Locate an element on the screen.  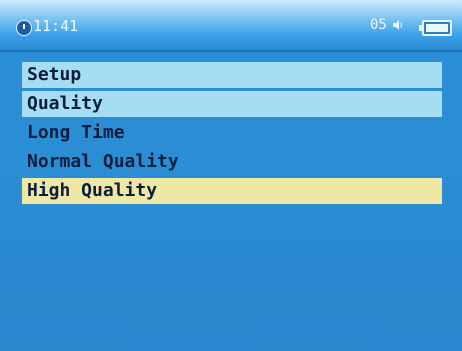
menu-header-setup: Setup is located at coordinates (232, 75).